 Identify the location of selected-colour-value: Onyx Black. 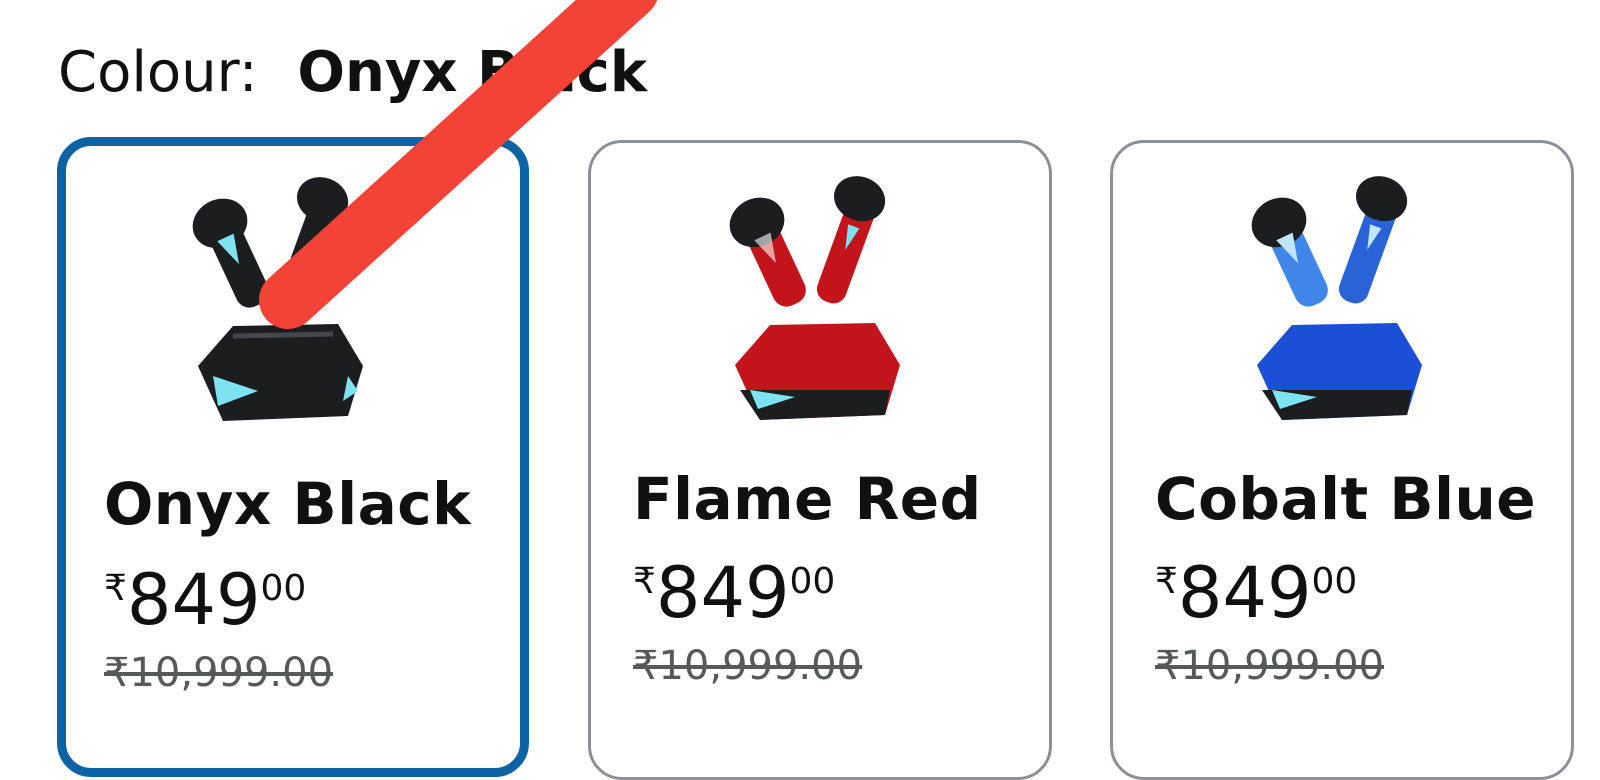
(472, 72).